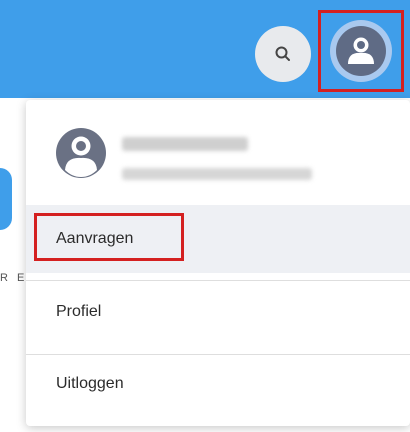 The image size is (410, 432). I want to click on menu-item-label: Uitloggen, so click(90, 383).